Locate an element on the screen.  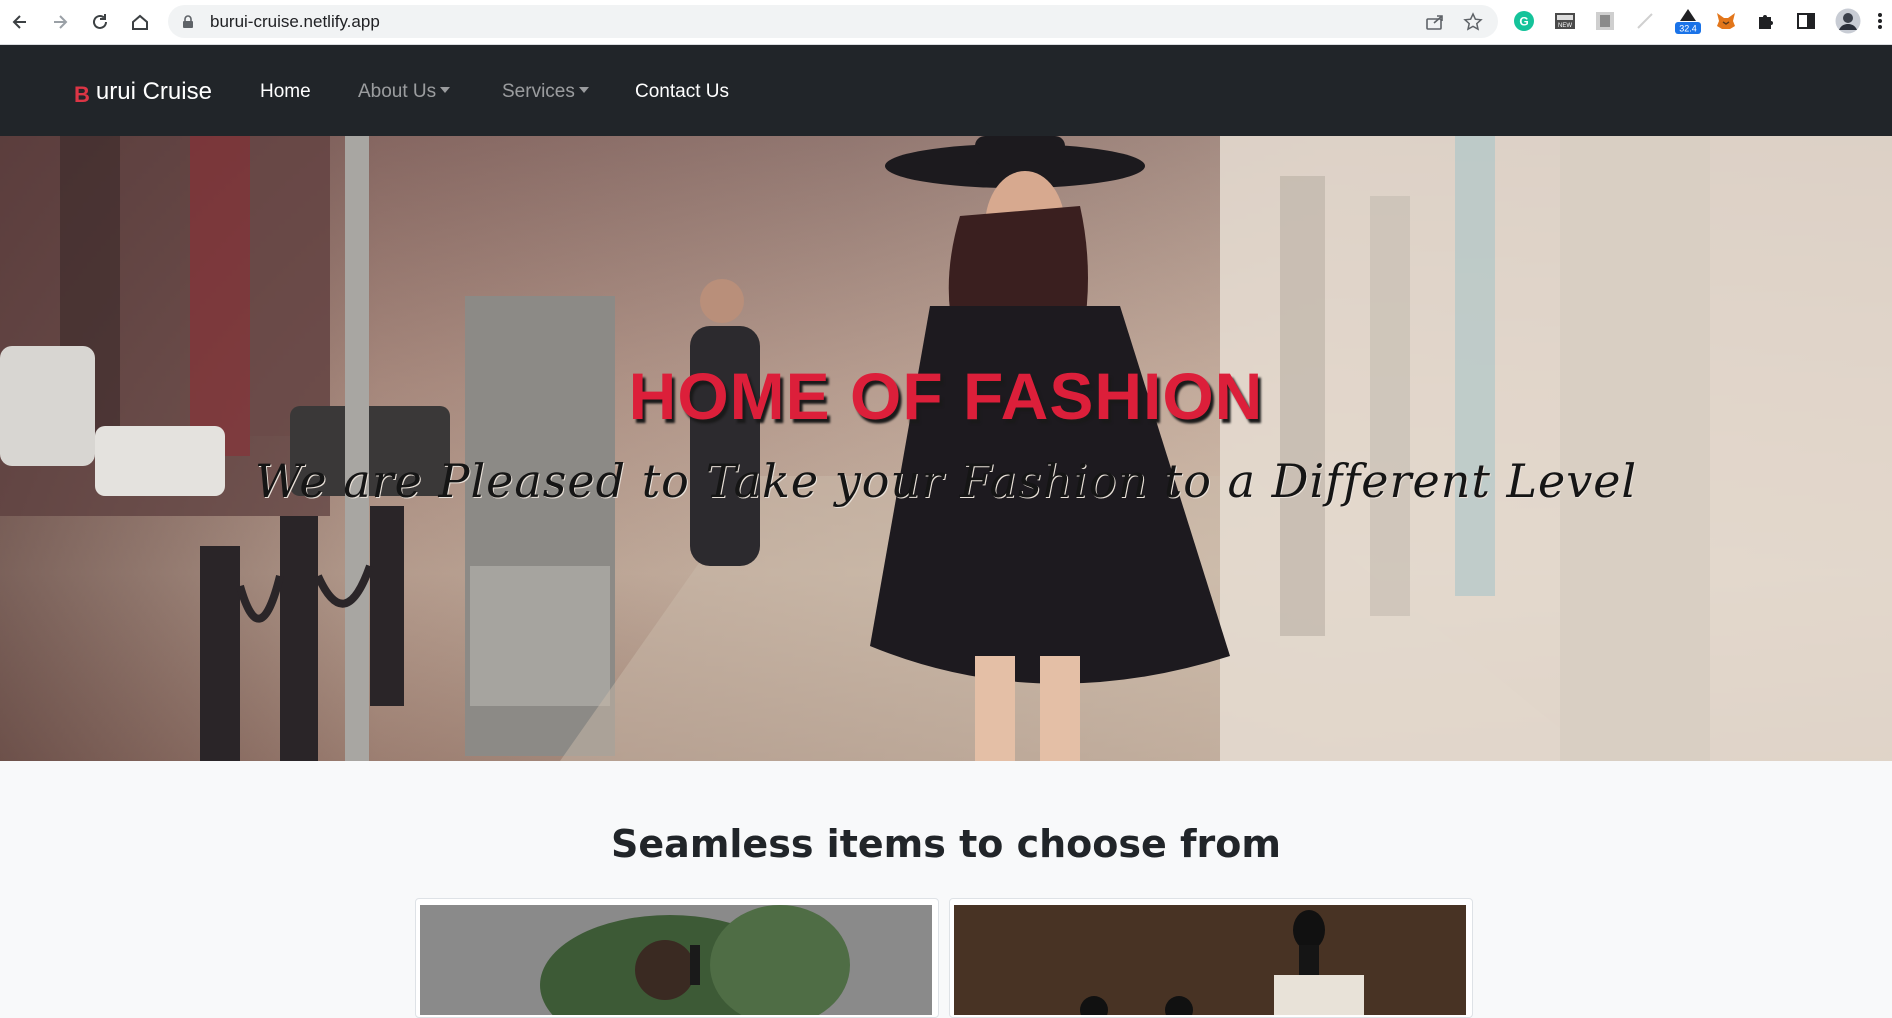
extensions-puzzle-icon is located at coordinates (1766, 21).